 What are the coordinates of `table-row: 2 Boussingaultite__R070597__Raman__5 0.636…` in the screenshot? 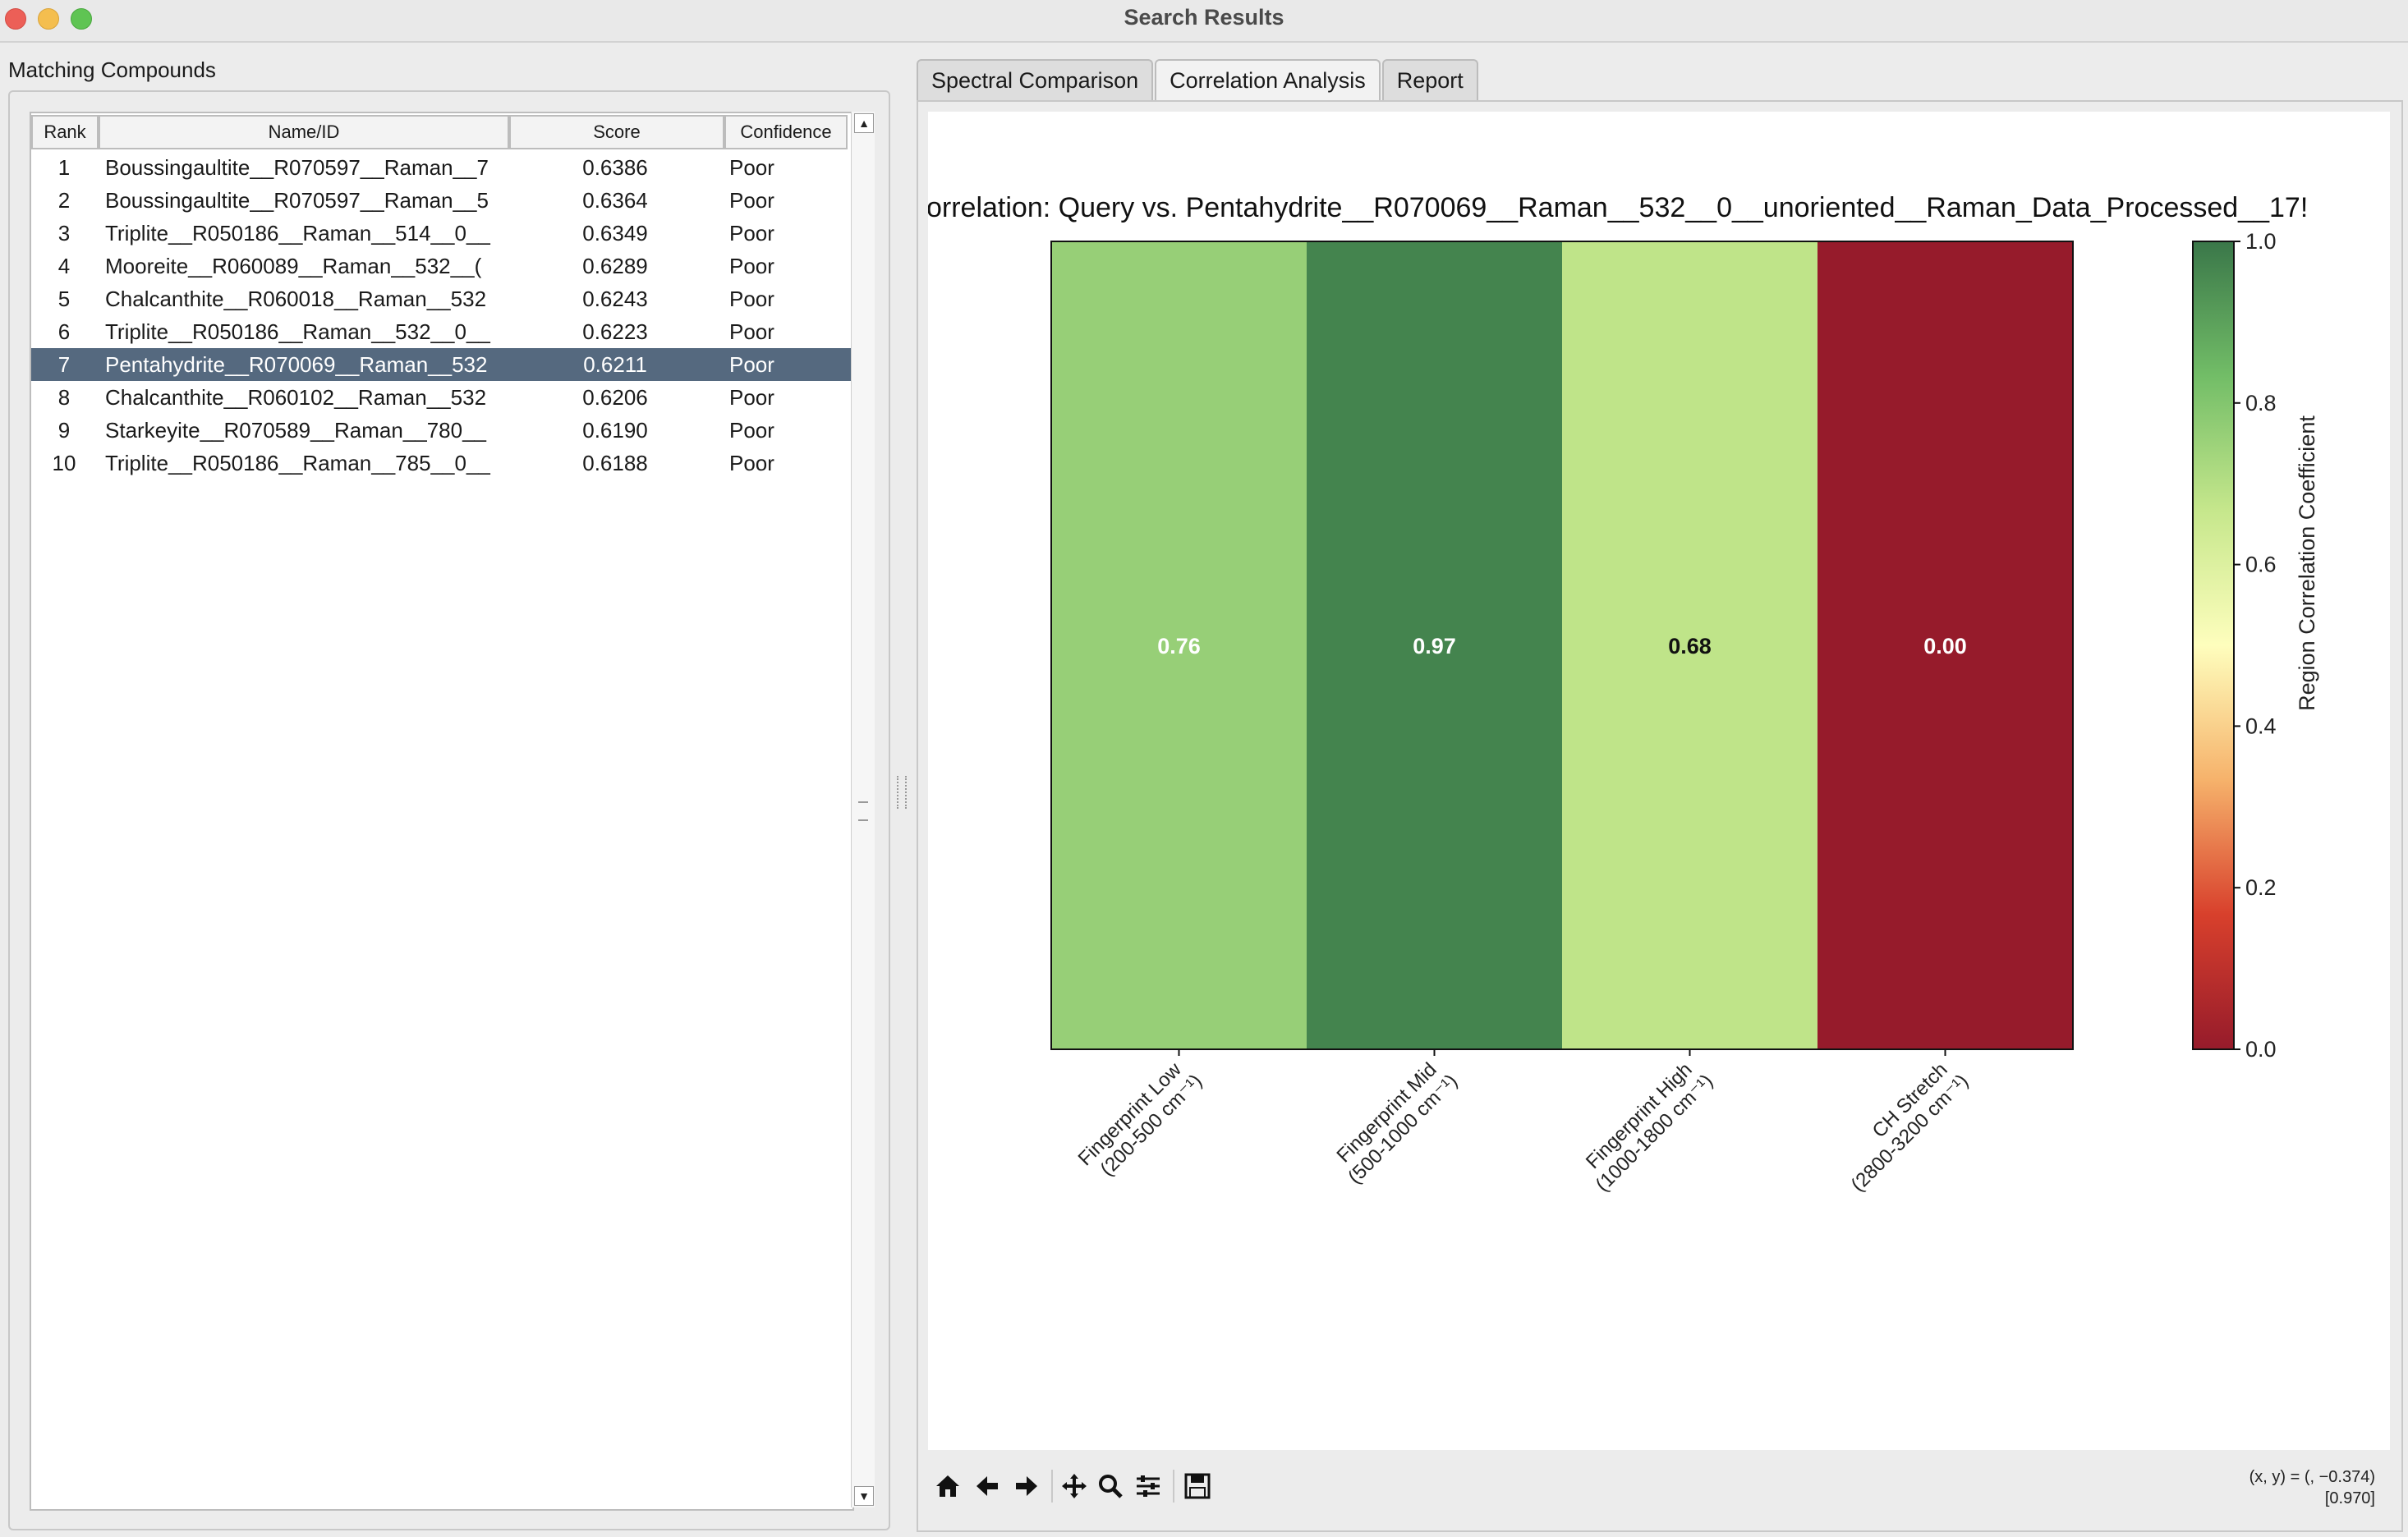 It's located at (441, 200).